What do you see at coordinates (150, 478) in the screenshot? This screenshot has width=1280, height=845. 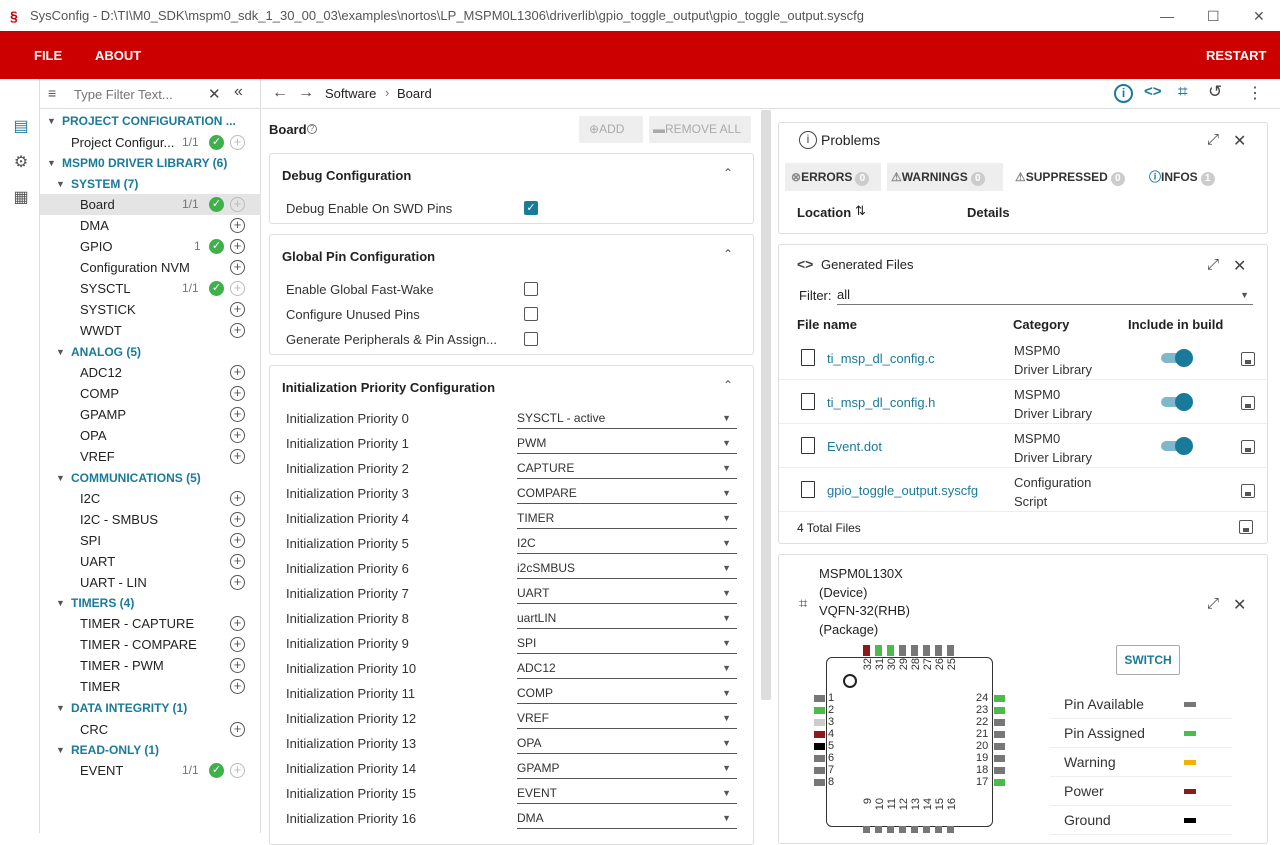 I see `tree-section-comms: ▼ COMMUNICATIONS (5)` at bounding box center [150, 478].